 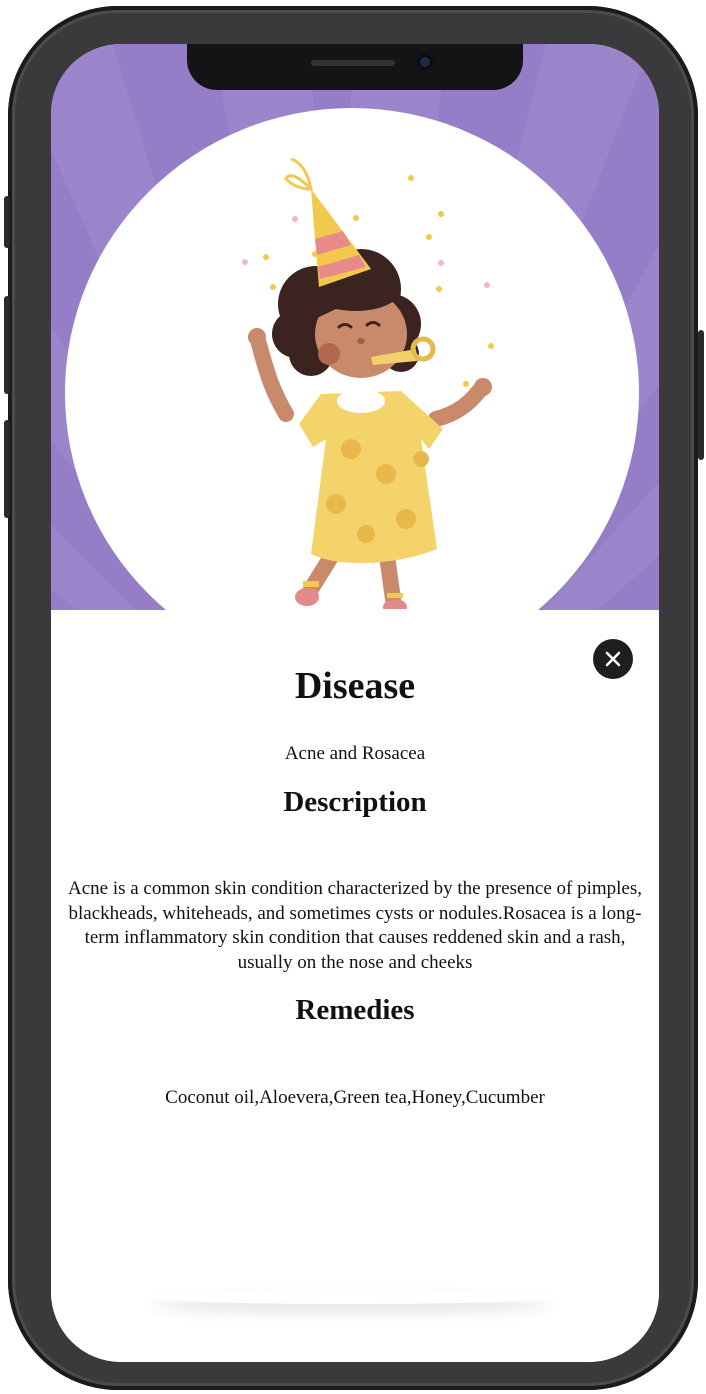 What do you see at coordinates (327, 222) in the screenshot?
I see `party-hat` at bounding box center [327, 222].